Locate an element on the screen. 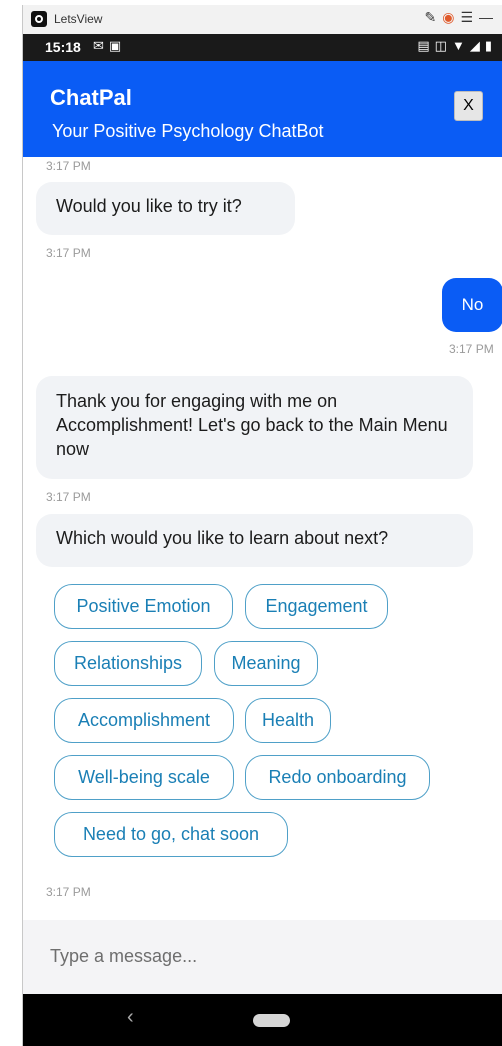 The height and width of the screenshot is (1046, 502). letsview-logo-icon is located at coordinates (39, 19).